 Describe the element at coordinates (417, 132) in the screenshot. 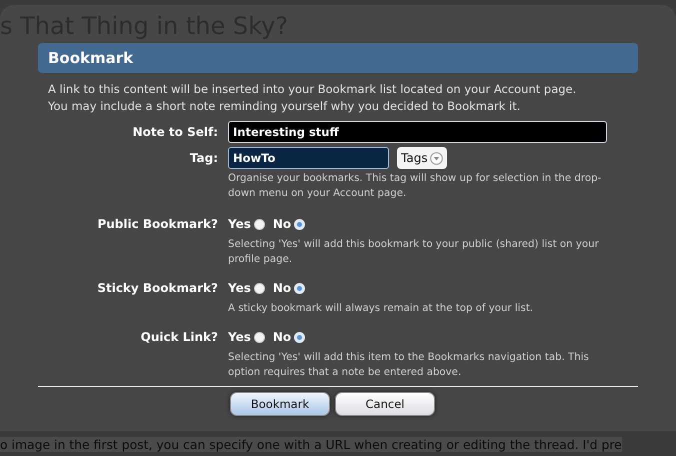

I see `note-field: Interesting stuff` at that location.